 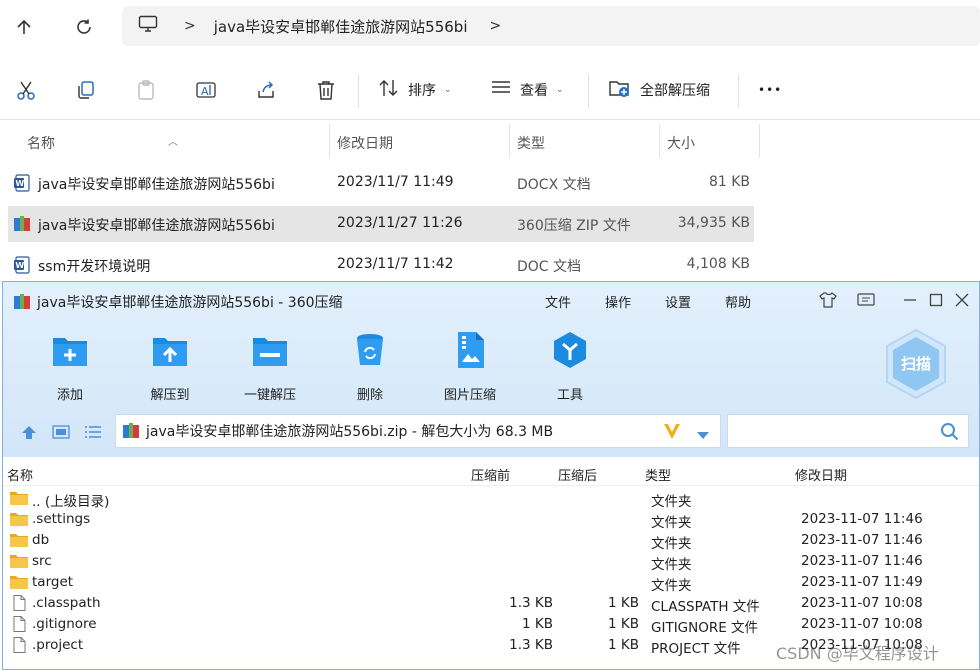 What do you see at coordinates (61, 519) in the screenshot?
I see `entry-name: .settings` at bounding box center [61, 519].